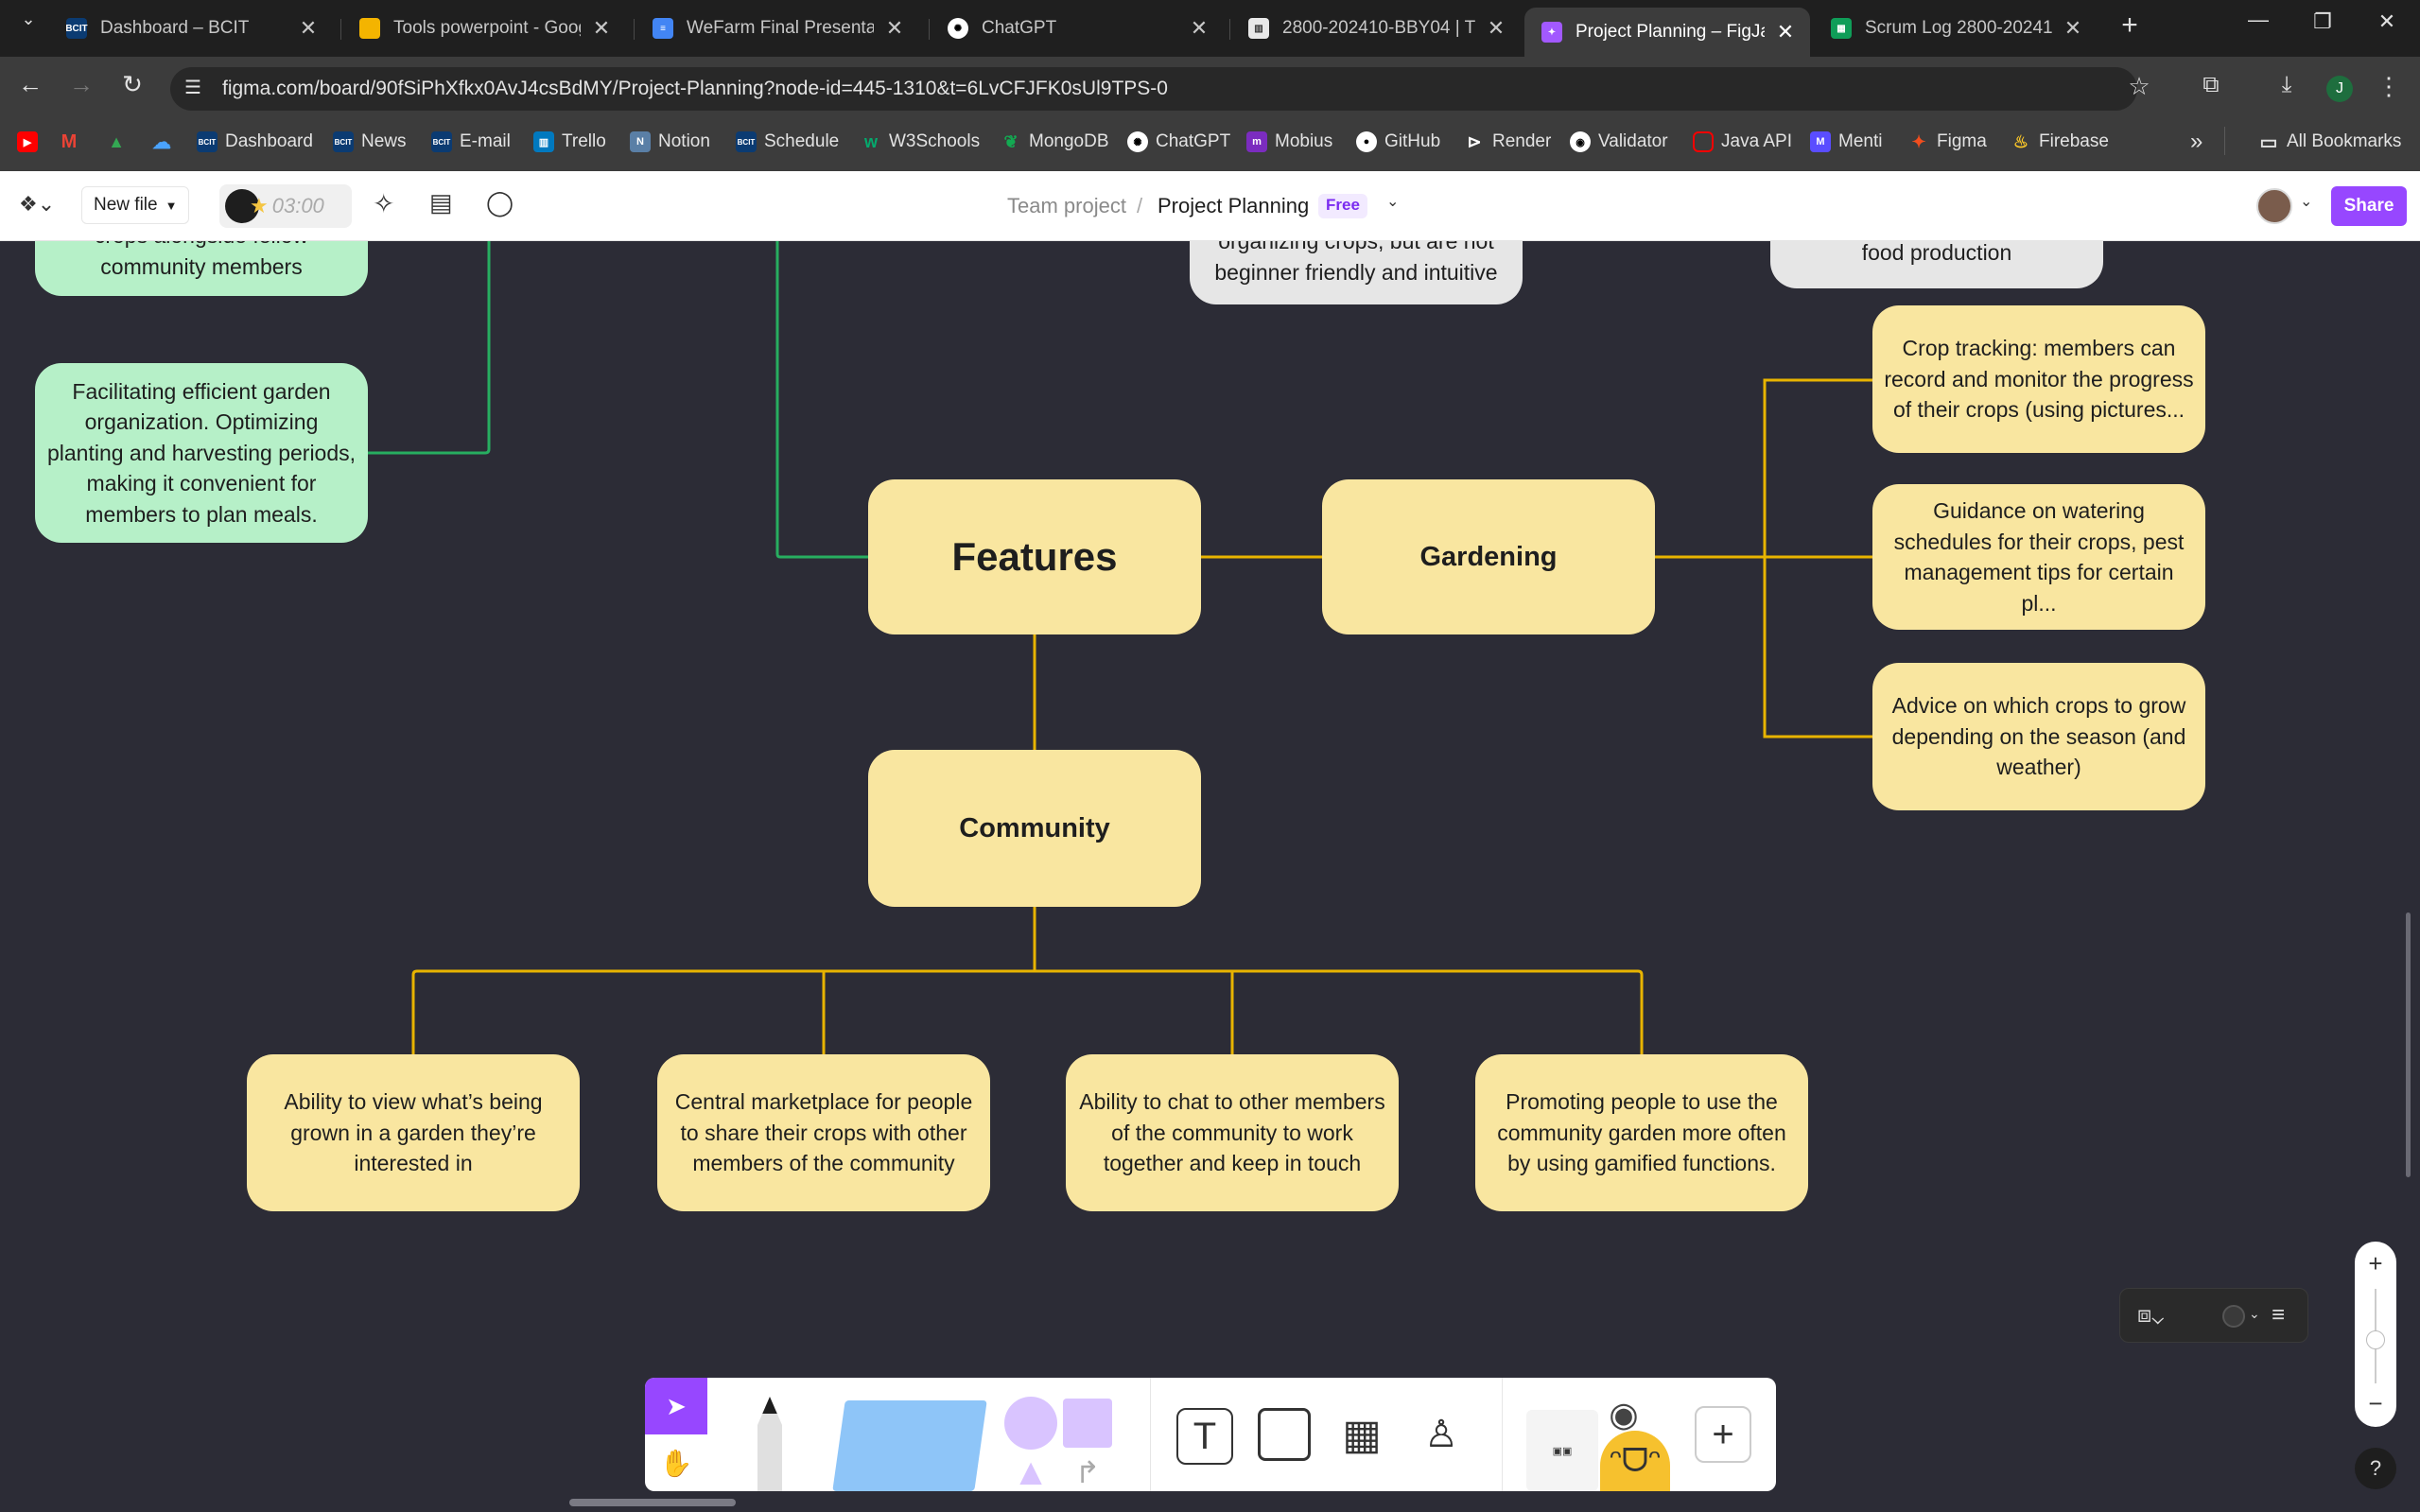 The width and height of the screenshot is (2420, 1512). Describe the element at coordinates (653, 1502) in the screenshot. I see `horizontal-scrollbar` at that location.